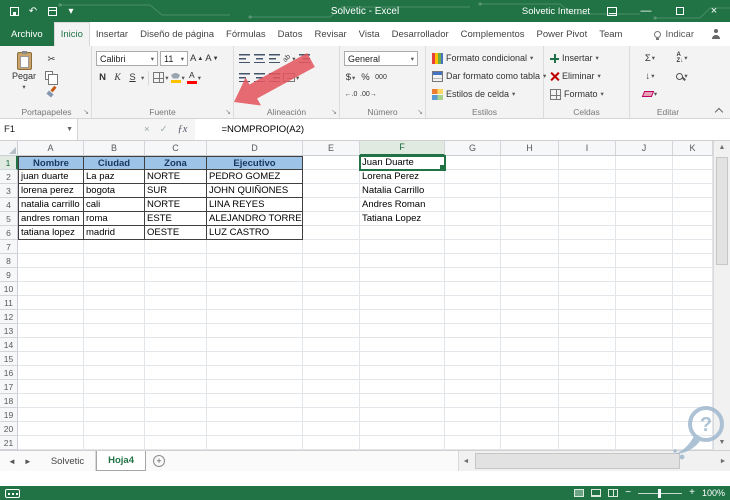 The image size is (730, 500). What do you see at coordinates (402, 191) in the screenshot?
I see `cell-f3: Natalia Carrillo` at bounding box center [402, 191].